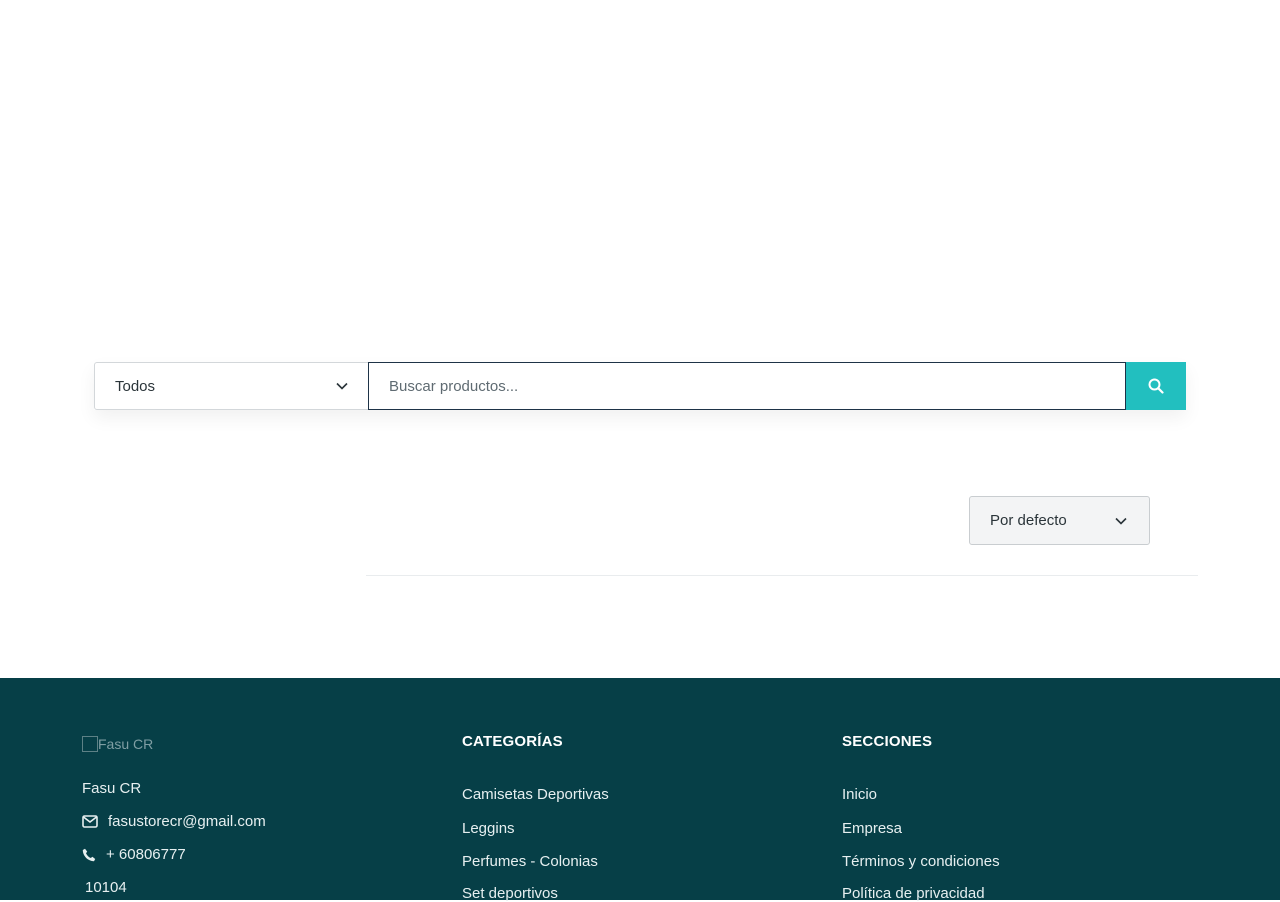 The height and width of the screenshot is (902, 1280). Describe the element at coordinates (231, 386) in the screenshot. I see `category-select: Todos` at that location.